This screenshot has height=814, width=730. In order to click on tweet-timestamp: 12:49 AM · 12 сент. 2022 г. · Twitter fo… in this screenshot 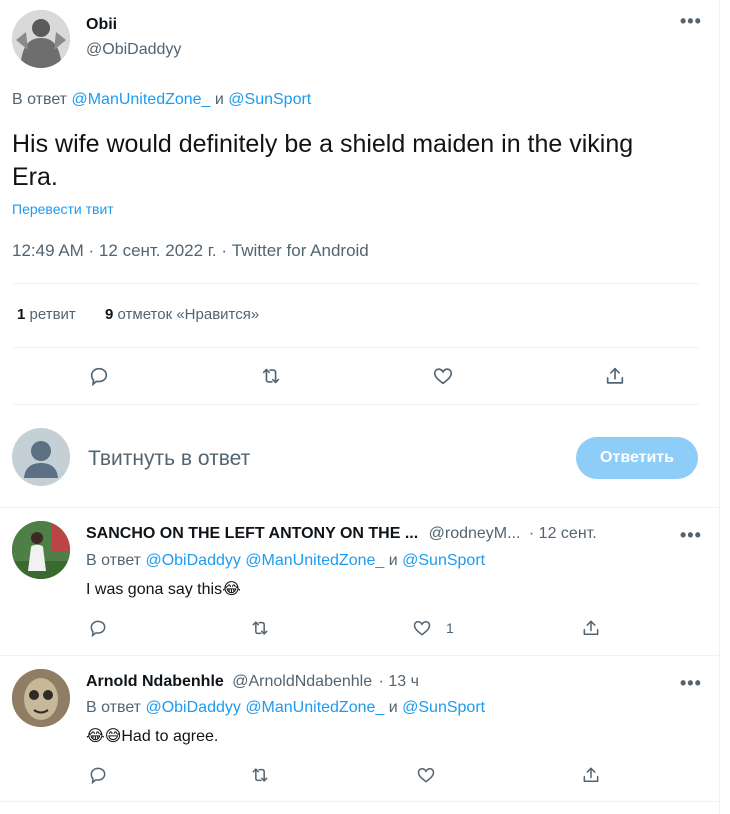, I will do `click(190, 251)`.